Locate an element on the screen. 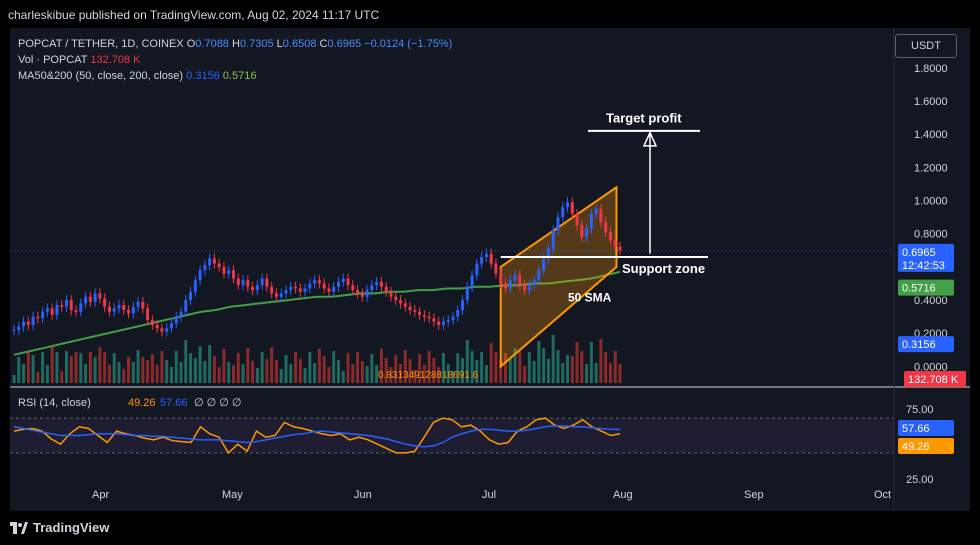 The image size is (980, 545). currency-button: USDT is located at coordinates (926, 46).